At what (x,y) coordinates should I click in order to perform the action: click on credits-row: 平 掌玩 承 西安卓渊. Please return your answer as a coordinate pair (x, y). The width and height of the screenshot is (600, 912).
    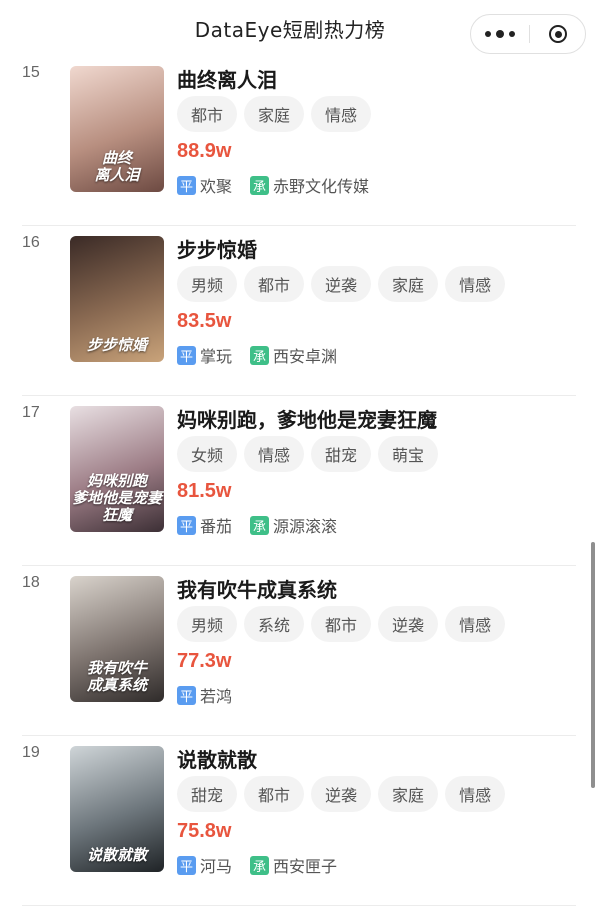
    Looking at the image, I should click on (266, 355).